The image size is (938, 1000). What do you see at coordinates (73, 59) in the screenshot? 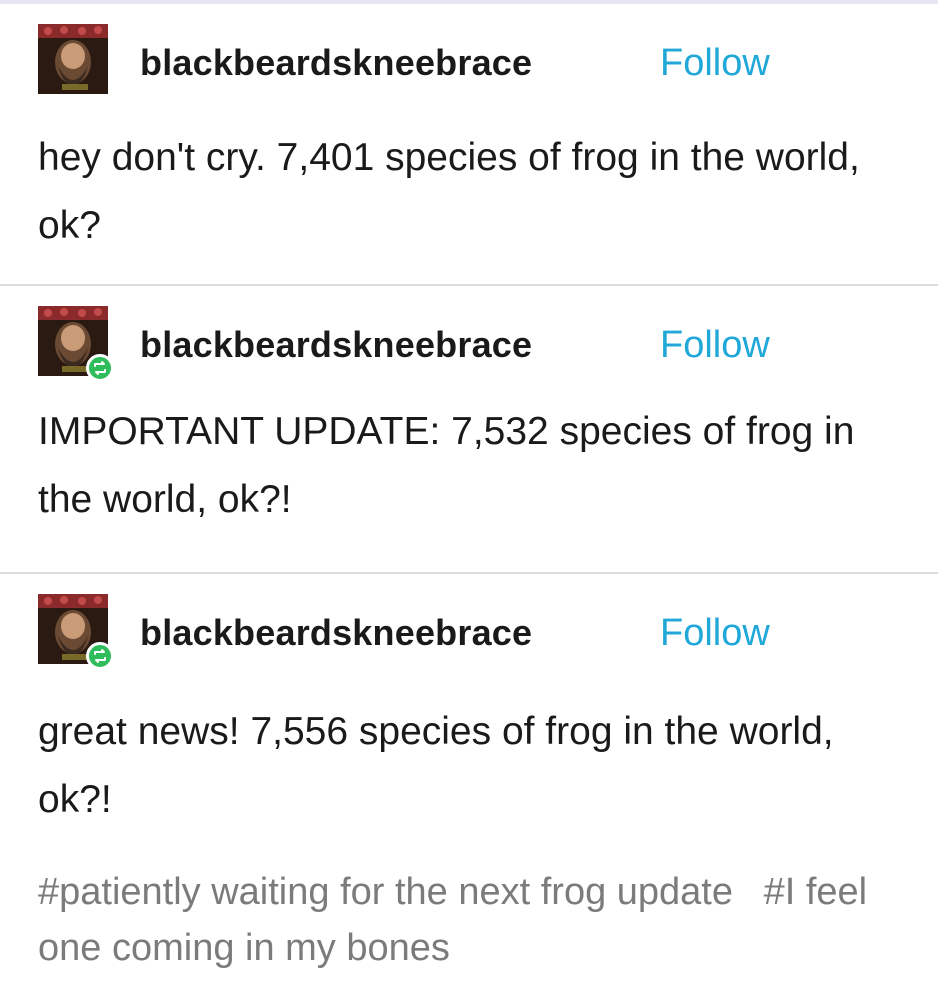
I see `avatar-icon` at bounding box center [73, 59].